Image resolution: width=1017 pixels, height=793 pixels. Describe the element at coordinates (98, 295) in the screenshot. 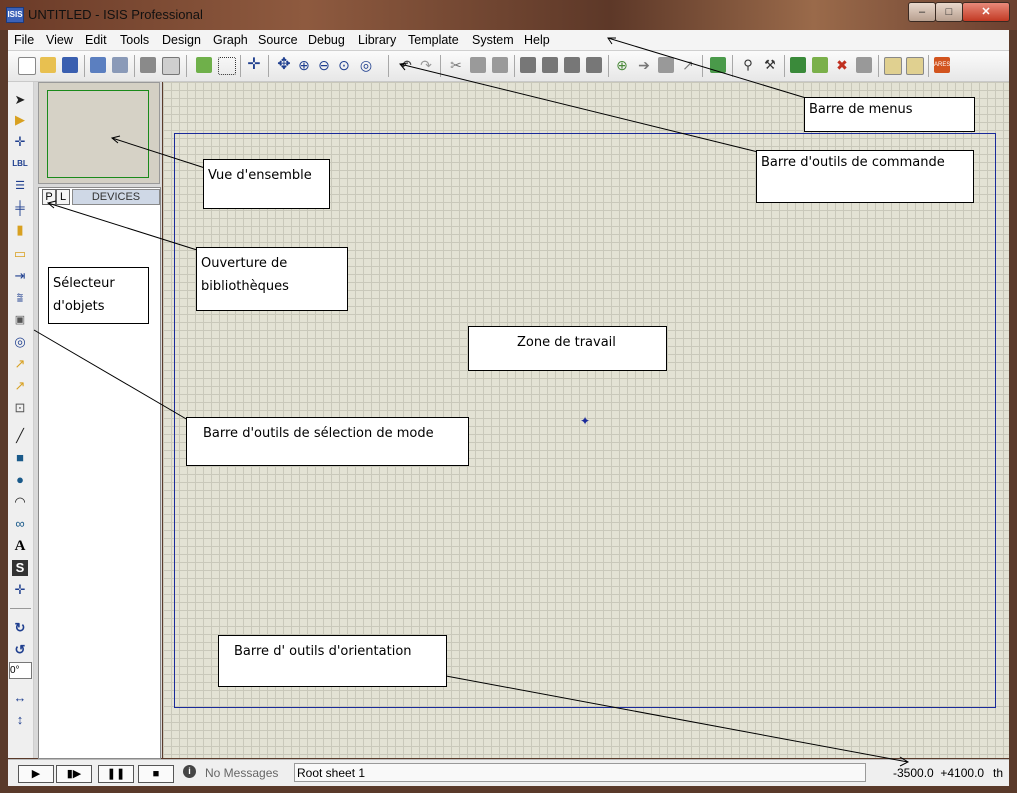

I see `annotation-object-selector: Sélecteur d'objets` at that location.